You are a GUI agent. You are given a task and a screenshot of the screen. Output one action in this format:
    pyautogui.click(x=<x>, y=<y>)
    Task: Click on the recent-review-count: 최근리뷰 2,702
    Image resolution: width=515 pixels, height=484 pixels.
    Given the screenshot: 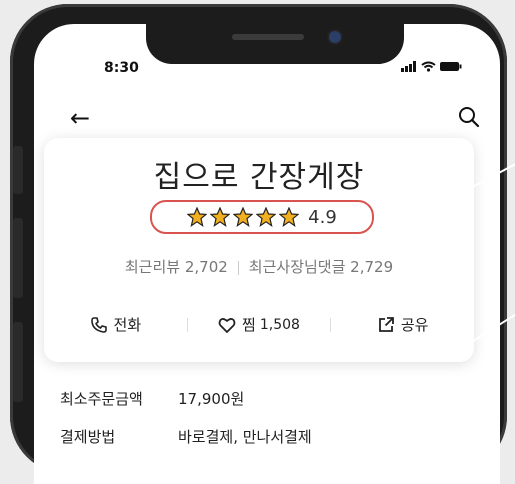 What is the action you would take?
    pyautogui.click(x=176, y=267)
    